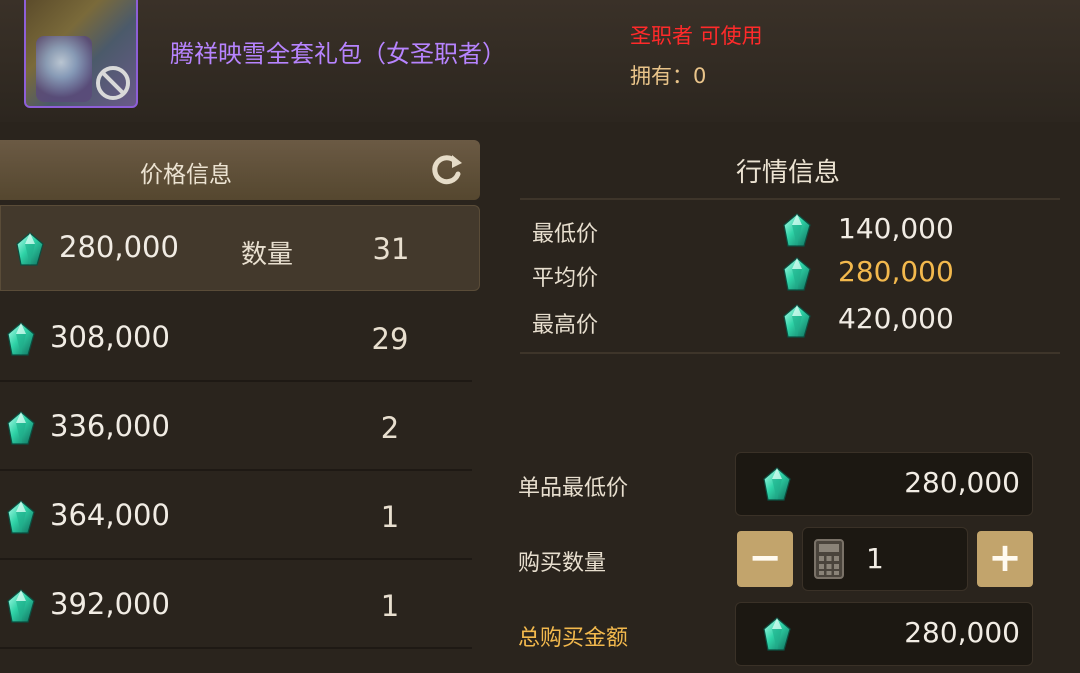  What do you see at coordinates (110, 604) in the screenshot?
I see `price-value: 392,000` at bounding box center [110, 604].